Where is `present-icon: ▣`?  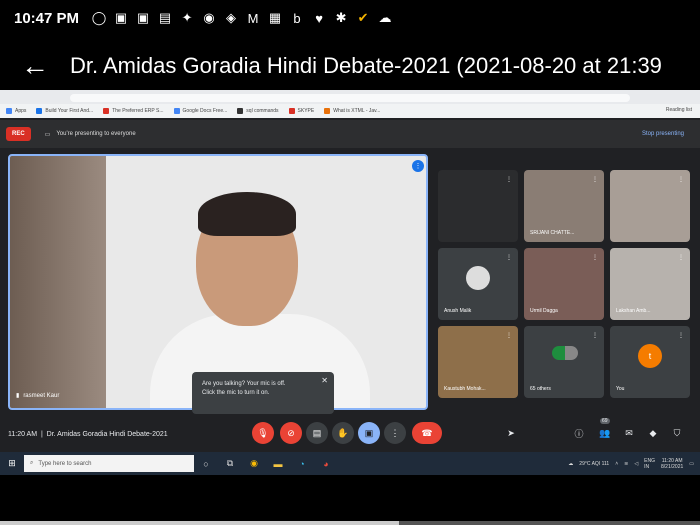
present-icon: ▣ is located at coordinates (369, 432).